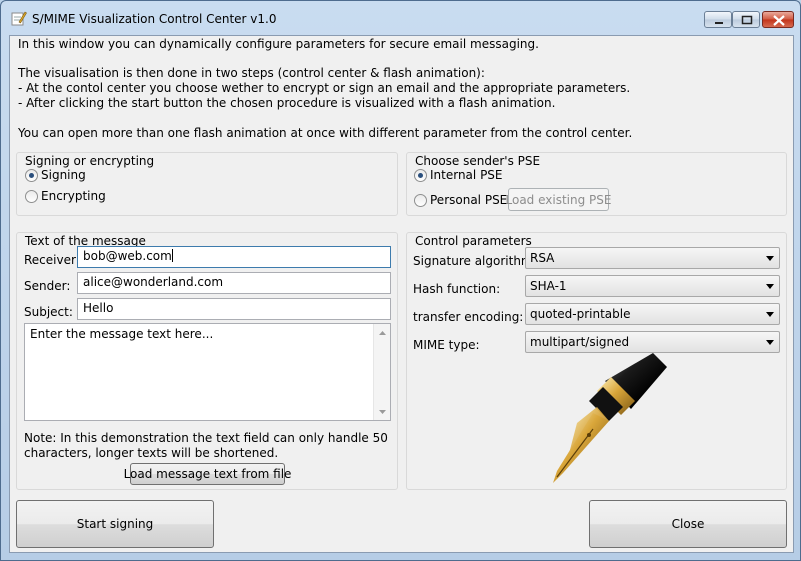 The image size is (801, 561). Describe the element at coordinates (580, 342) in the screenshot. I see `mime-type-value: multipart/signed` at that location.